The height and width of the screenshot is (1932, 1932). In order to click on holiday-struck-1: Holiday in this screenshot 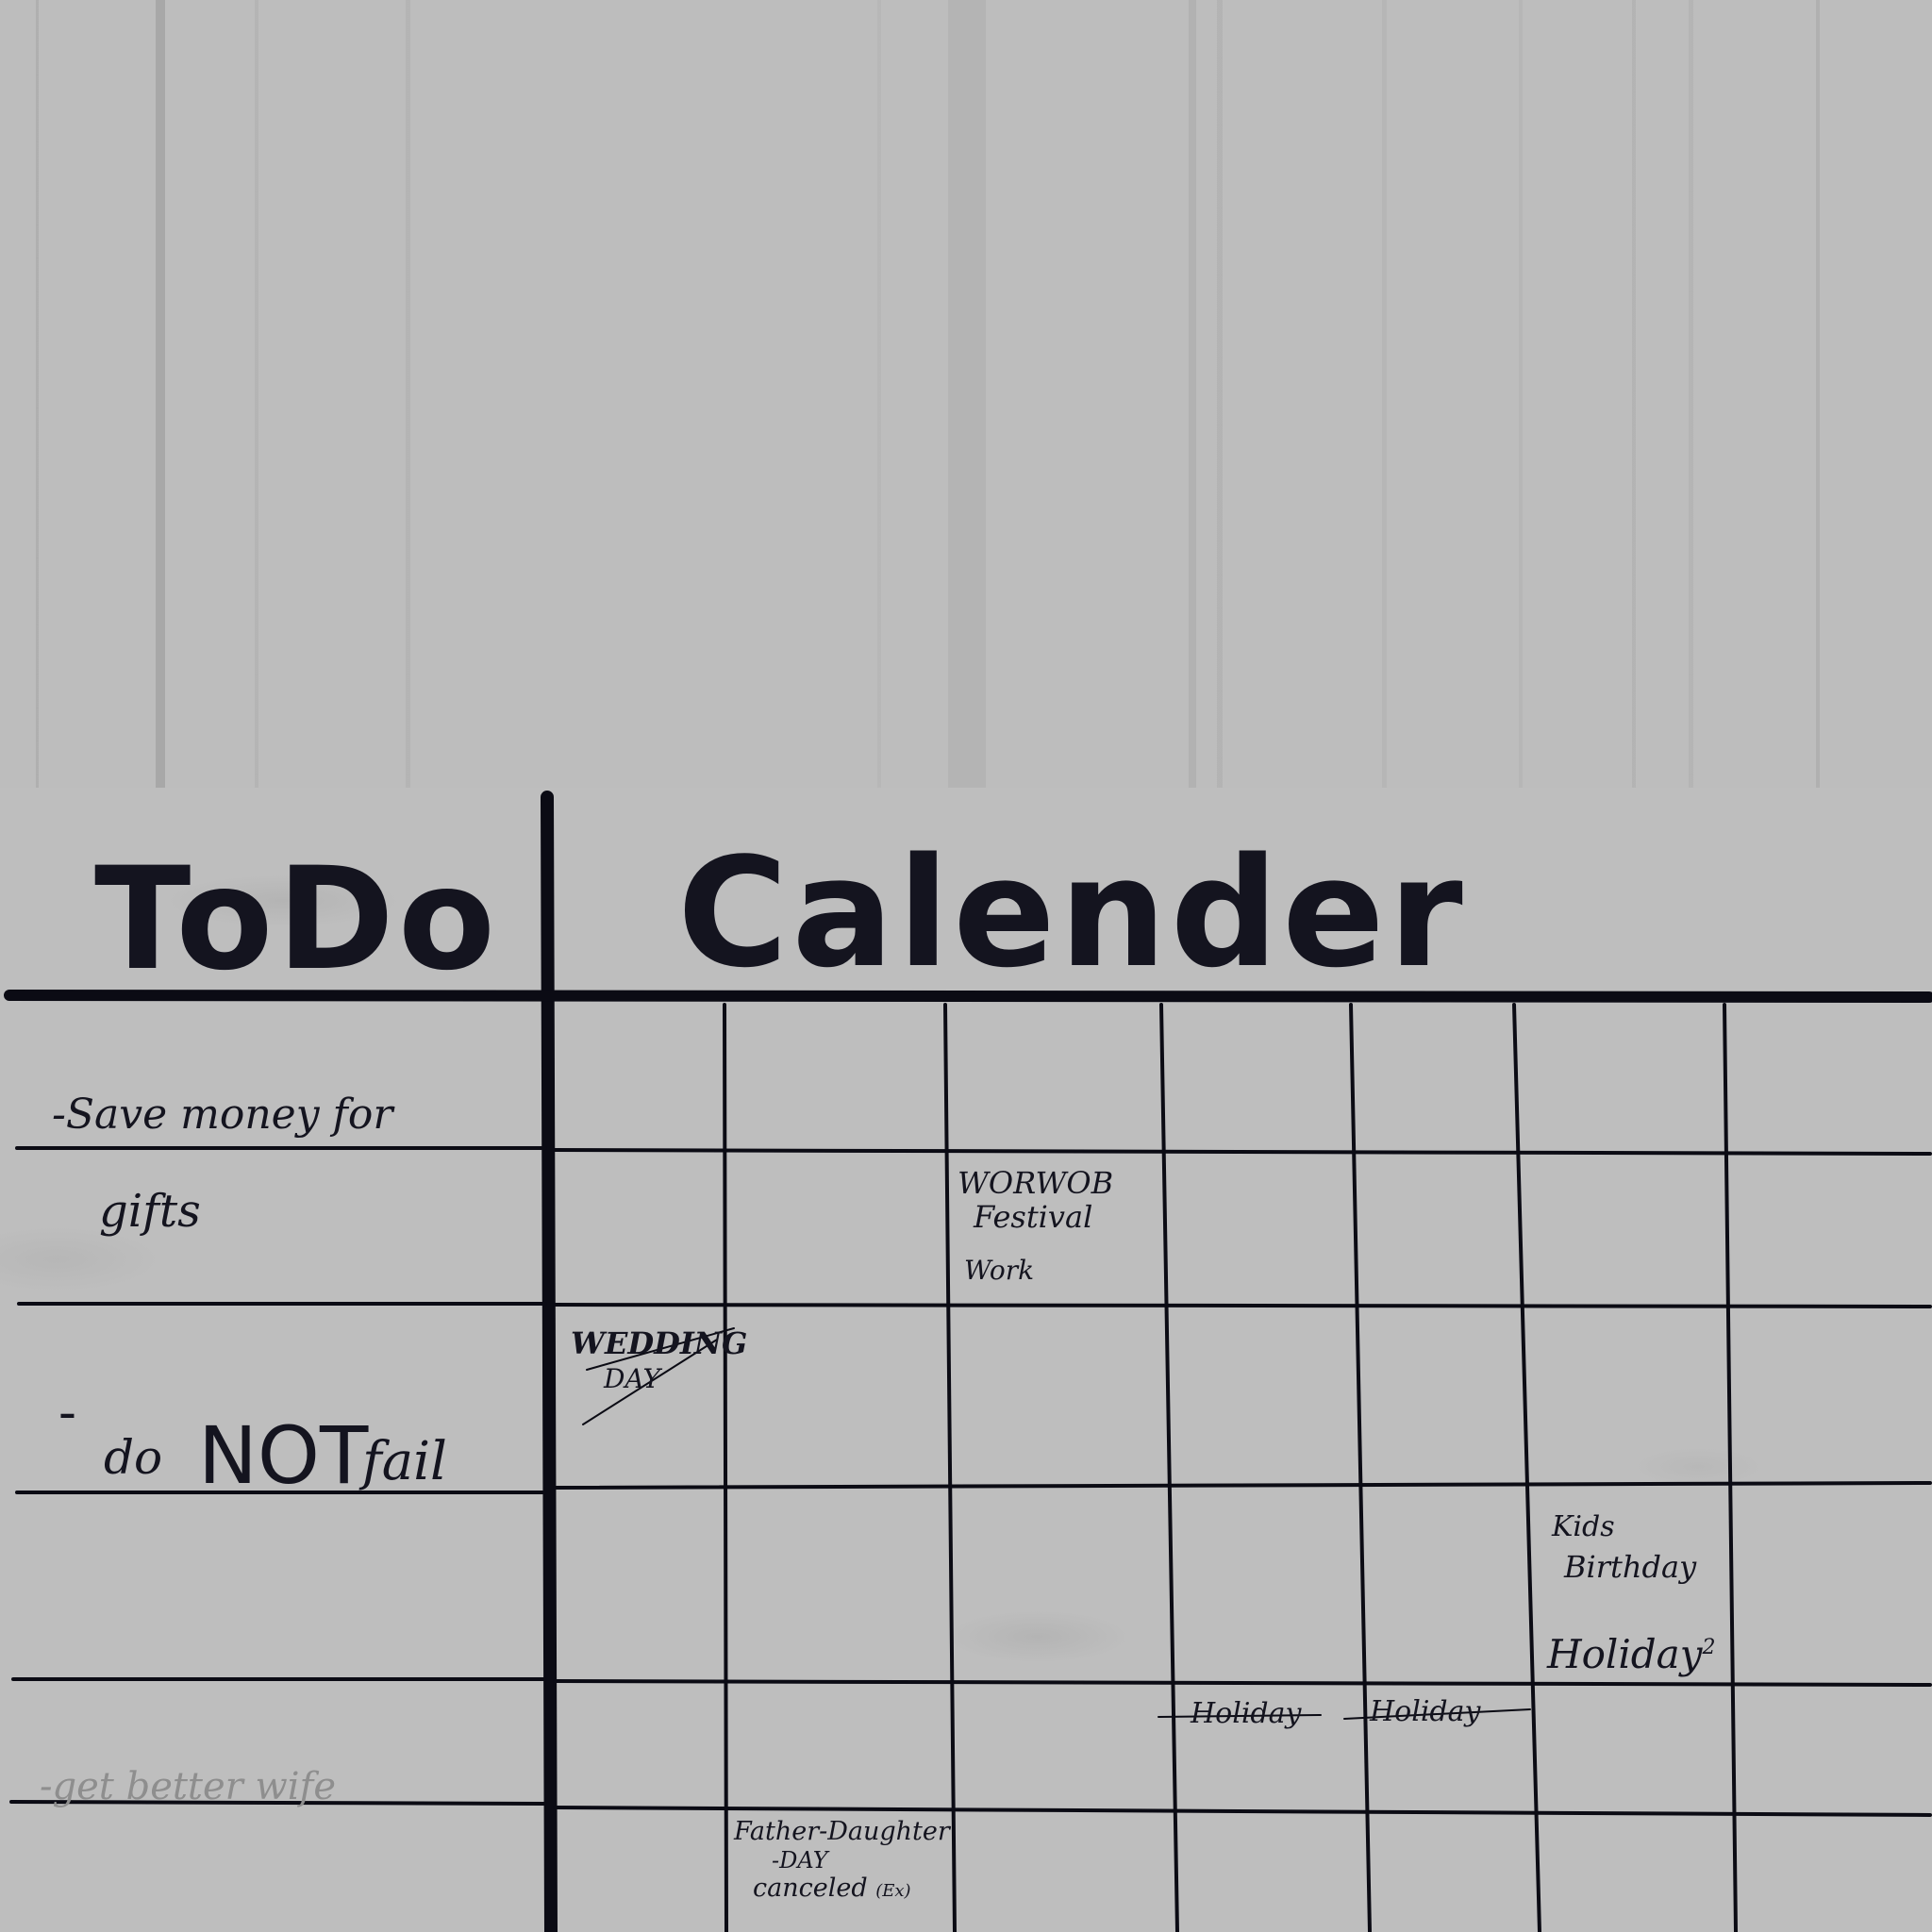, I will do `click(1246, 1714)`.